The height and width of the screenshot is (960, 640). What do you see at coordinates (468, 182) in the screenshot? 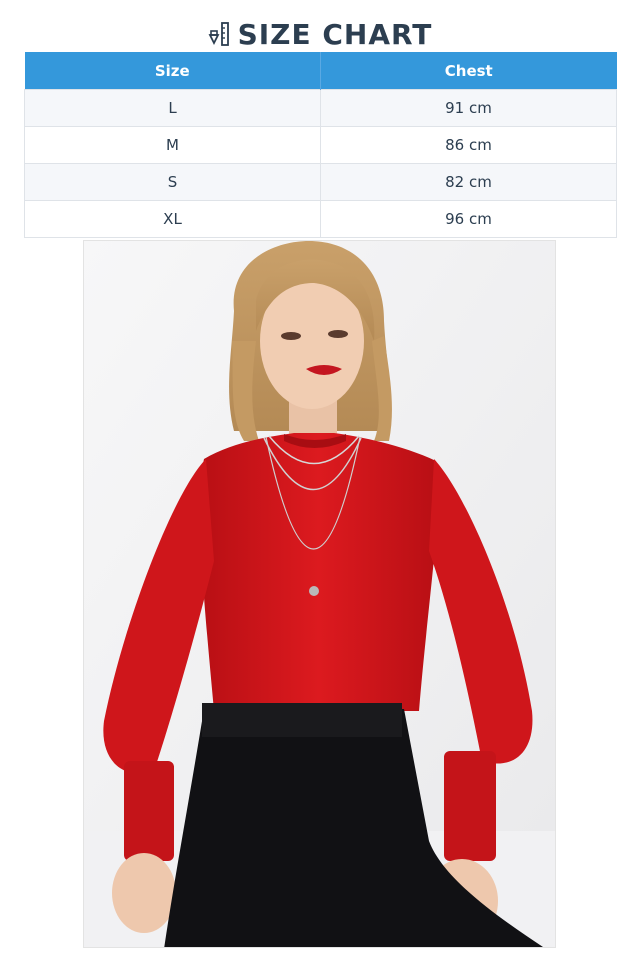
I see `chest-cell: 82 cm` at bounding box center [468, 182].